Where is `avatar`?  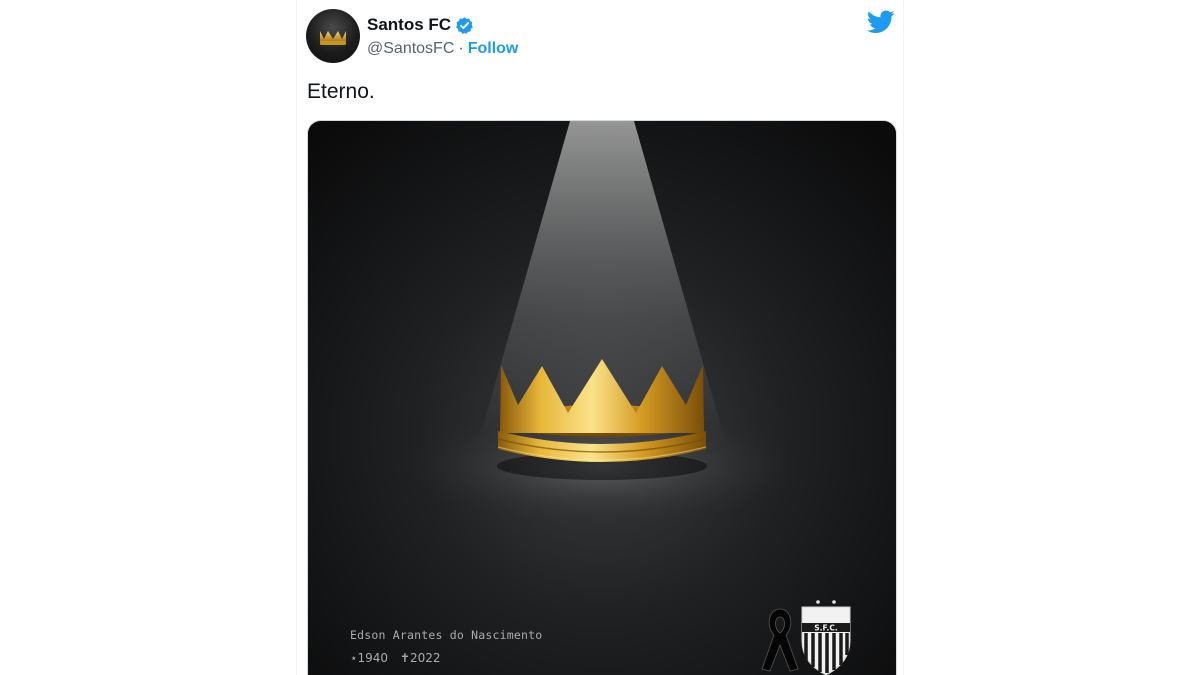 avatar is located at coordinates (333, 36).